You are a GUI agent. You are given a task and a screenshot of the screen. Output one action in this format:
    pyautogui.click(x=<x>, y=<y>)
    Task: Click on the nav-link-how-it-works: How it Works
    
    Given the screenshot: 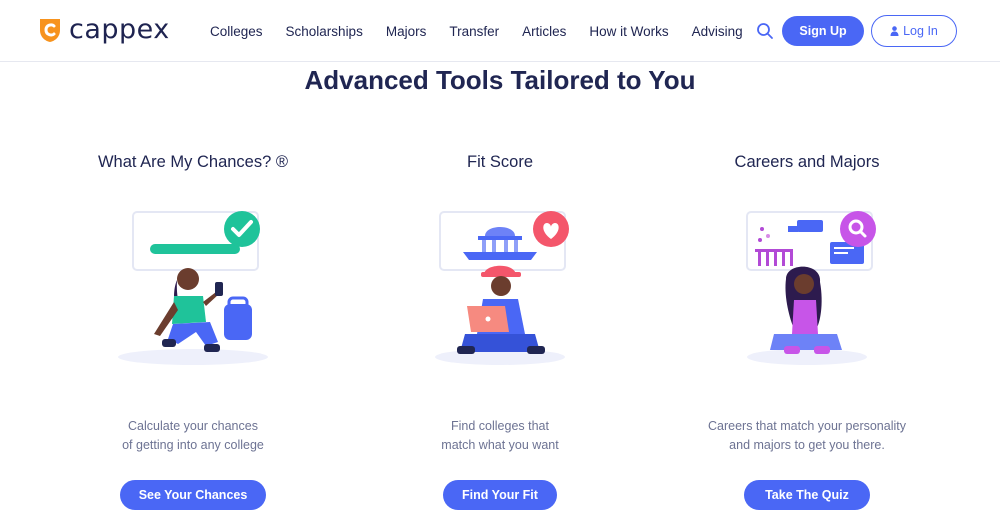 What is the action you would take?
    pyautogui.click(x=628, y=31)
    